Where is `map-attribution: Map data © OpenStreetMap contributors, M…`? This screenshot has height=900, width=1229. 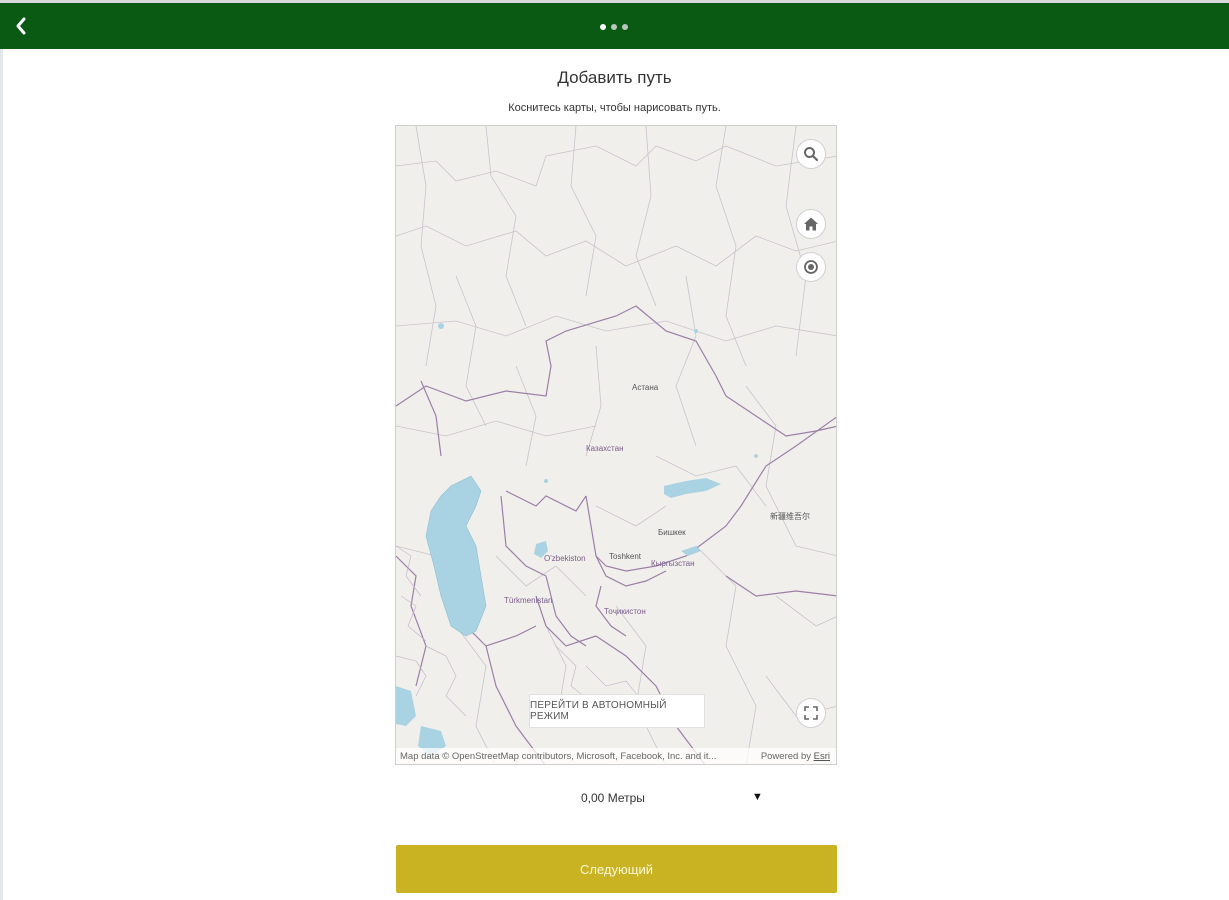 map-attribution: Map data © OpenStreetMap contributors, M… is located at coordinates (616, 756).